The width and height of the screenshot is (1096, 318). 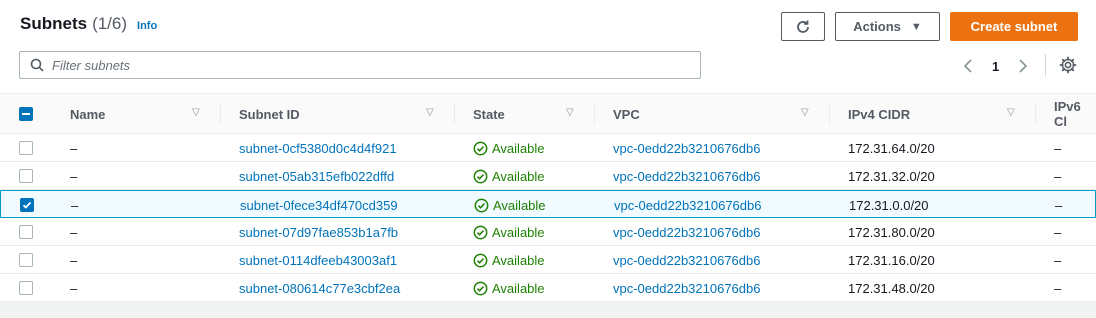 What do you see at coordinates (1023, 66) in the screenshot?
I see `chevron-right-icon` at bounding box center [1023, 66].